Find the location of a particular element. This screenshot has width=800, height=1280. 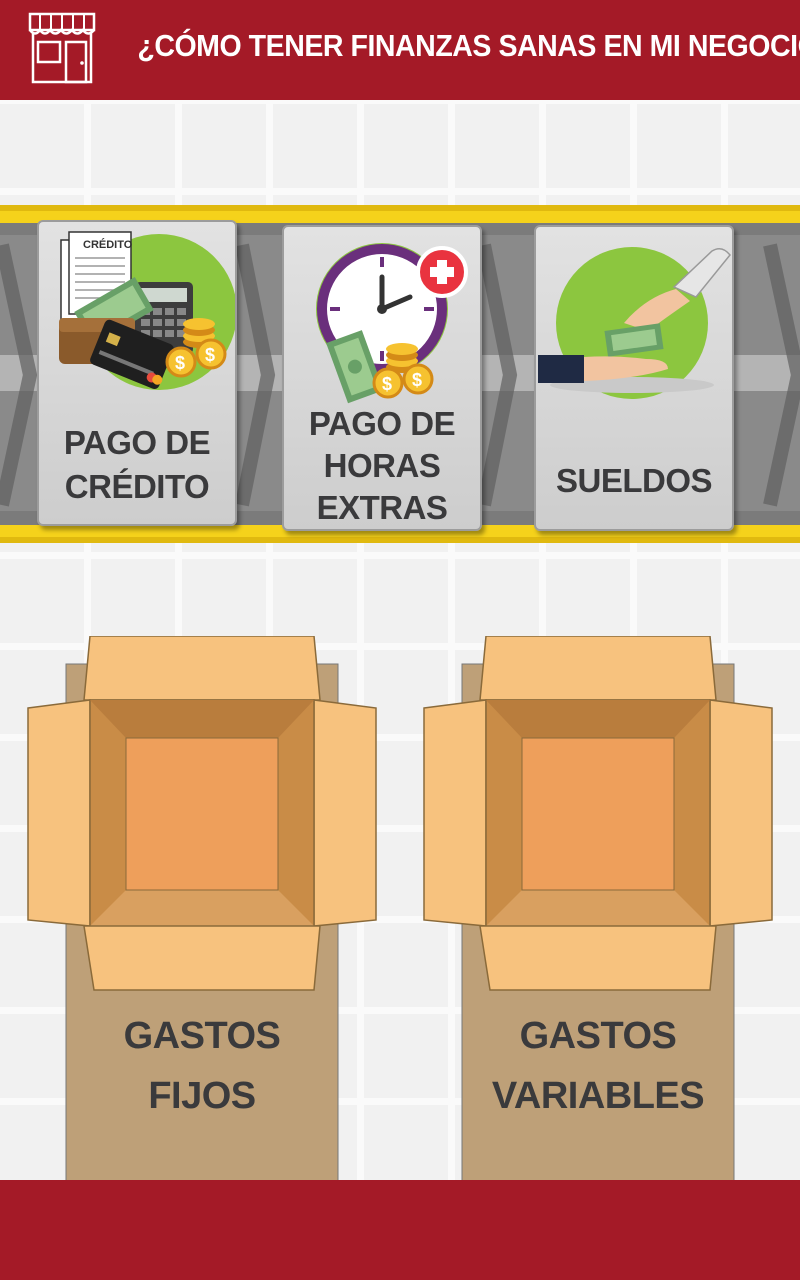

svg-text: CRÉDITO is located at coordinates (108, 244).